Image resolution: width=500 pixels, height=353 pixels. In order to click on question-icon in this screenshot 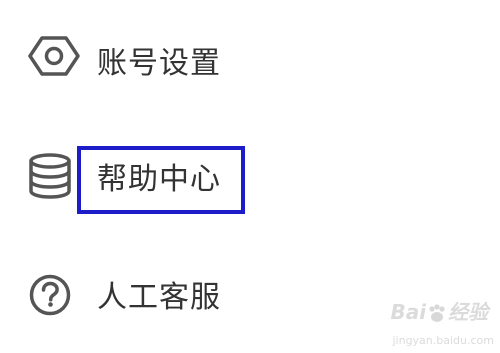, I will do `click(54, 299)`.